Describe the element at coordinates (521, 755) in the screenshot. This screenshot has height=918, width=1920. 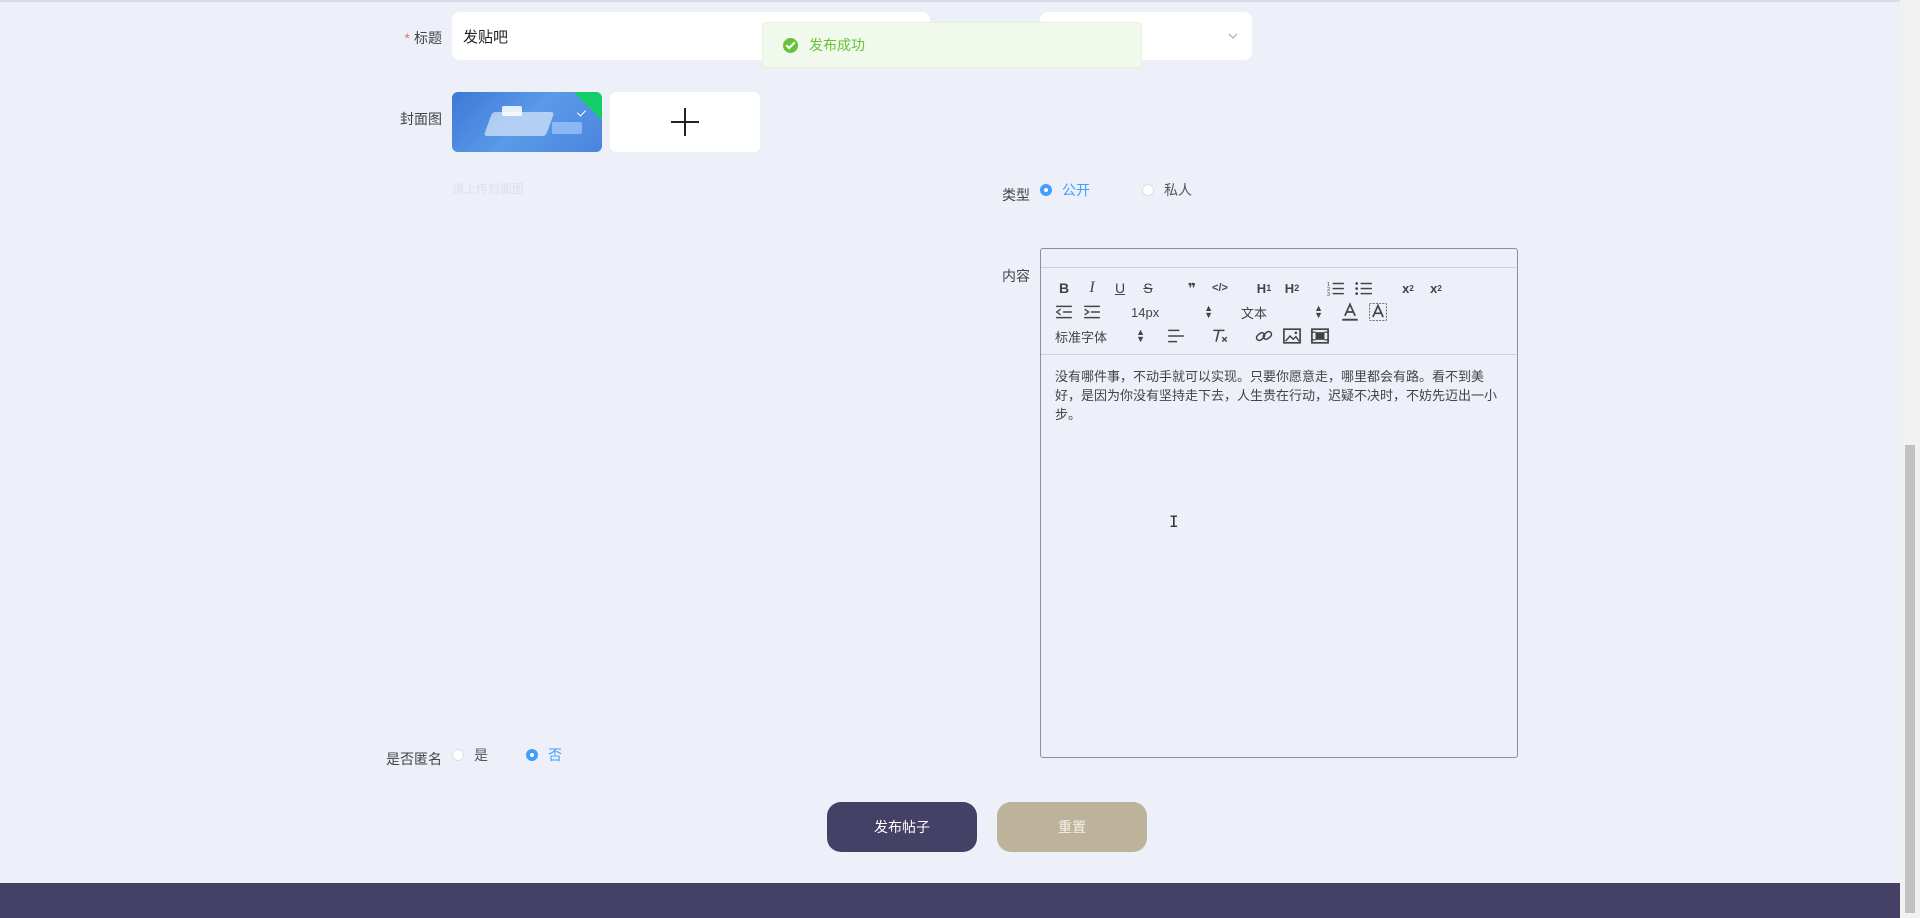
I see `anonymous-radio-group: 是 否` at that location.